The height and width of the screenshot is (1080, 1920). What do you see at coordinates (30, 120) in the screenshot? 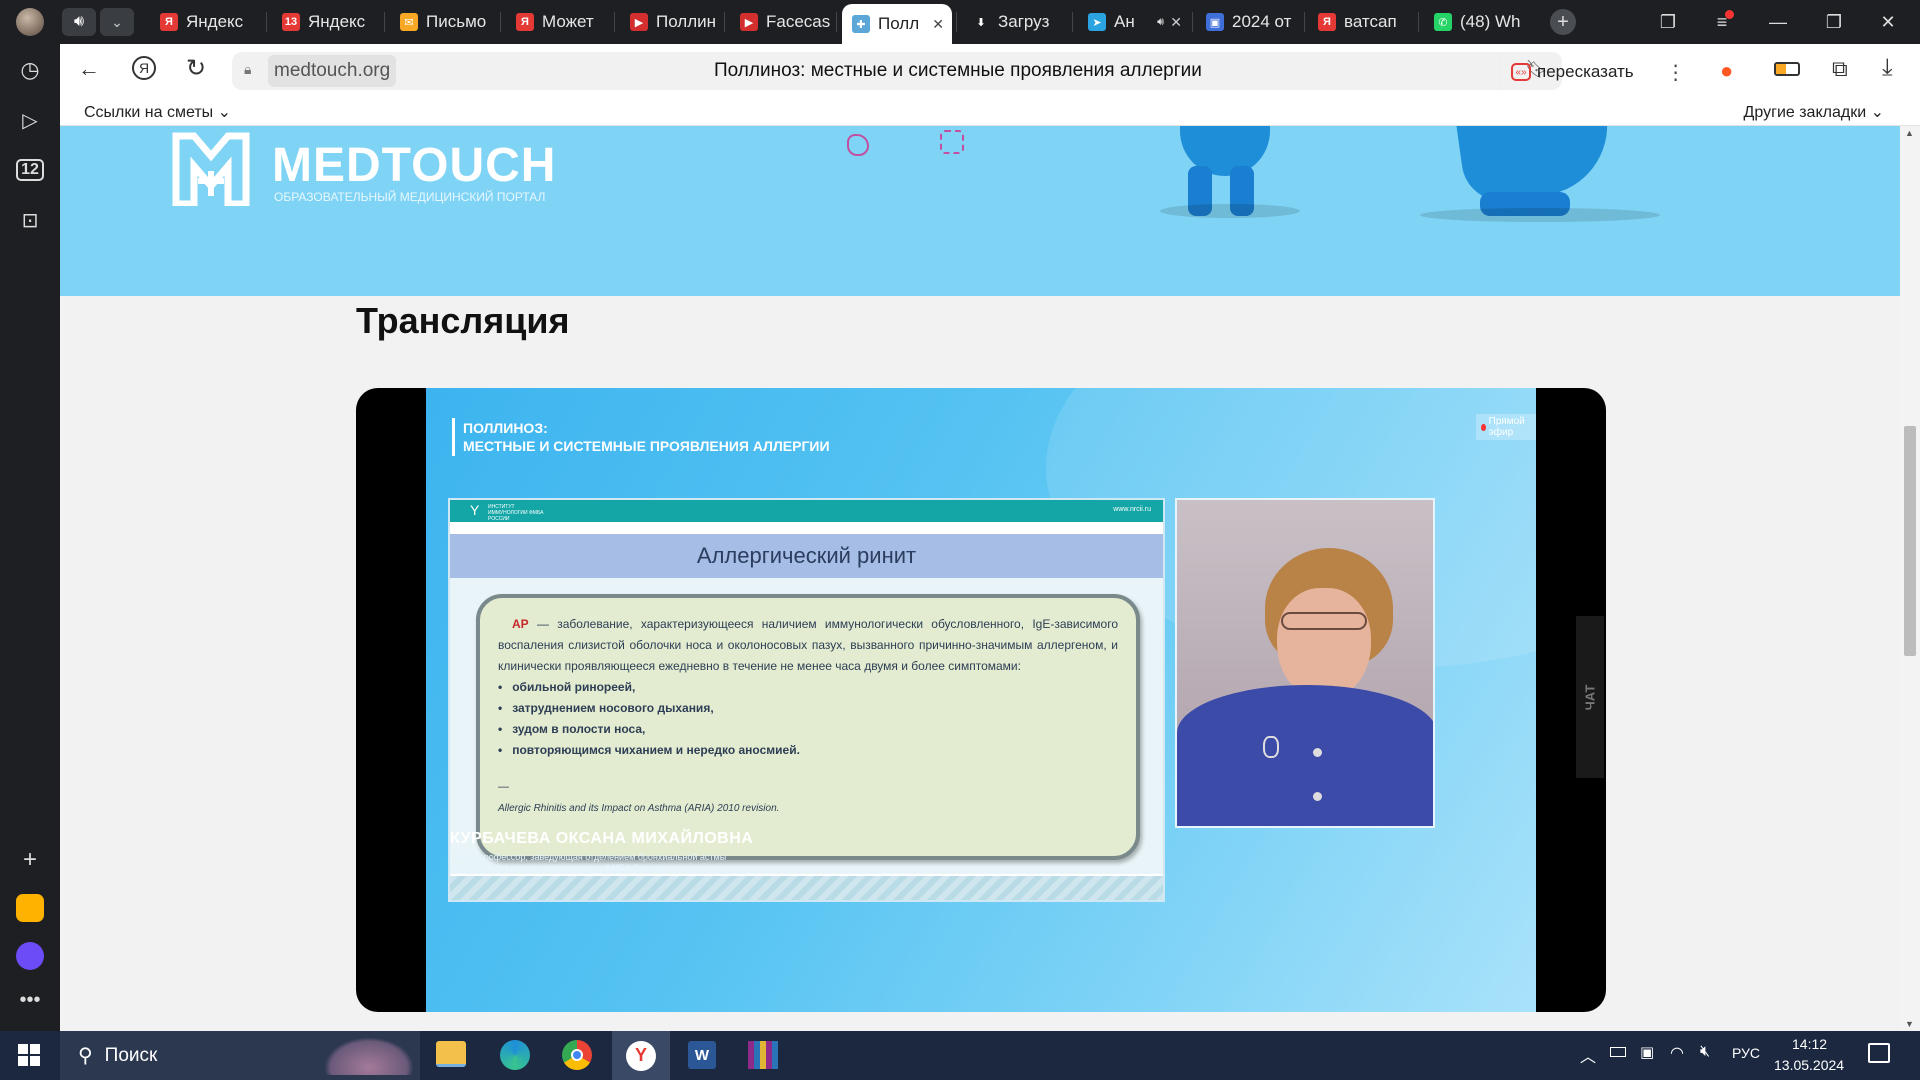
I see `video-icon: ▷` at bounding box center [30, 120].